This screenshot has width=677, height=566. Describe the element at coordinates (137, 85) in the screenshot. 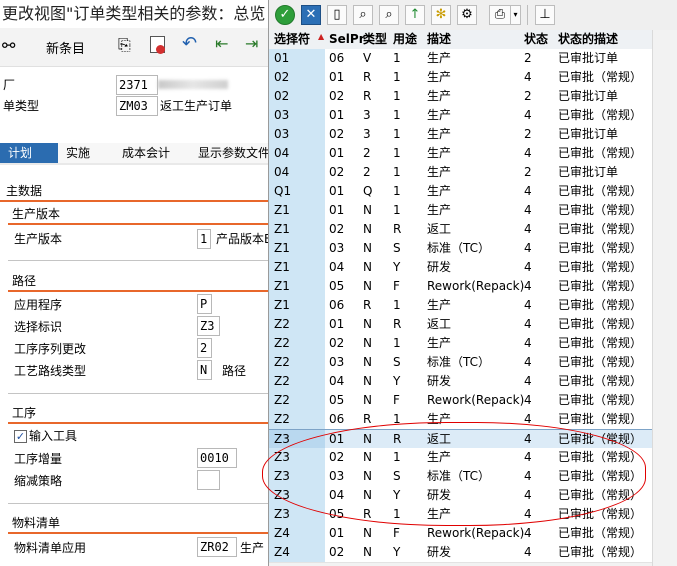

I see `plant-field: 2371` at that location.